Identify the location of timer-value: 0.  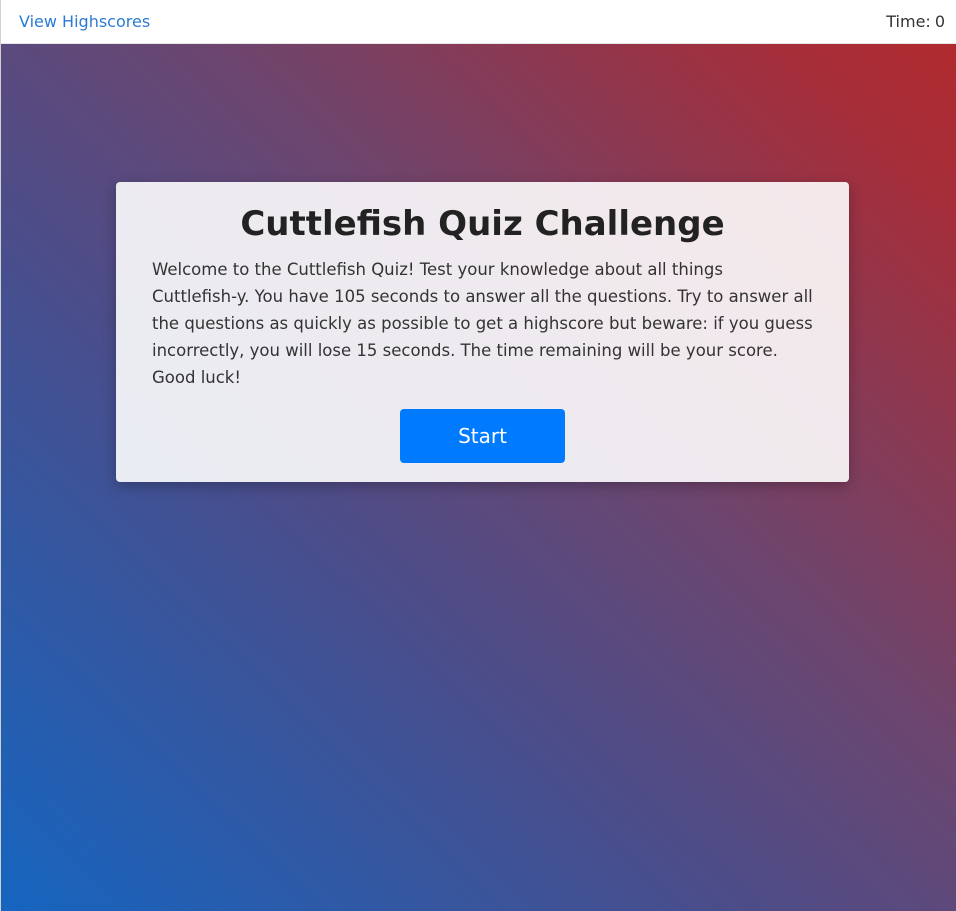
(939, 21).